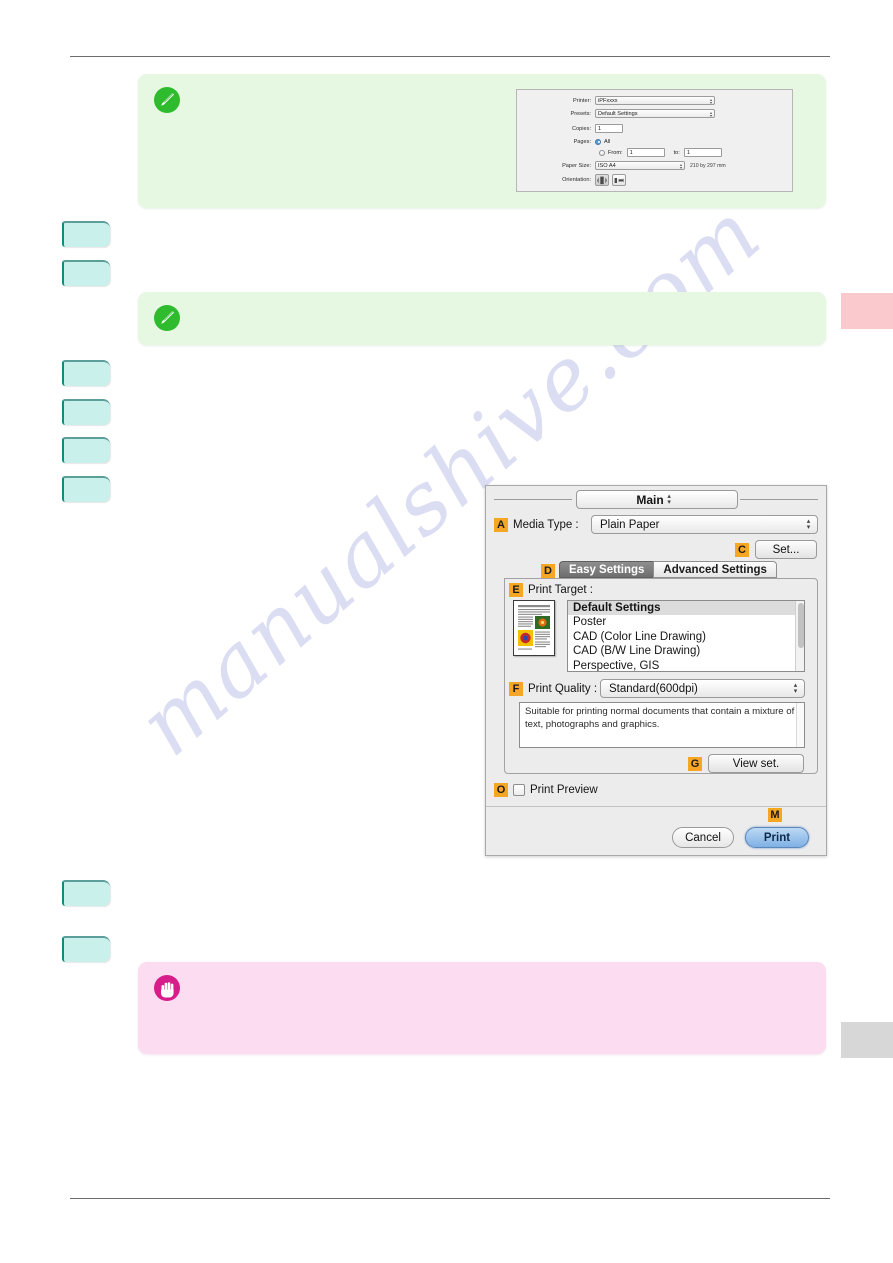 The image size is (893, 1263). Describe the element at coordinates (630, 524) in the screenshot. I see `media-type-value: Plain Paper` at that location.